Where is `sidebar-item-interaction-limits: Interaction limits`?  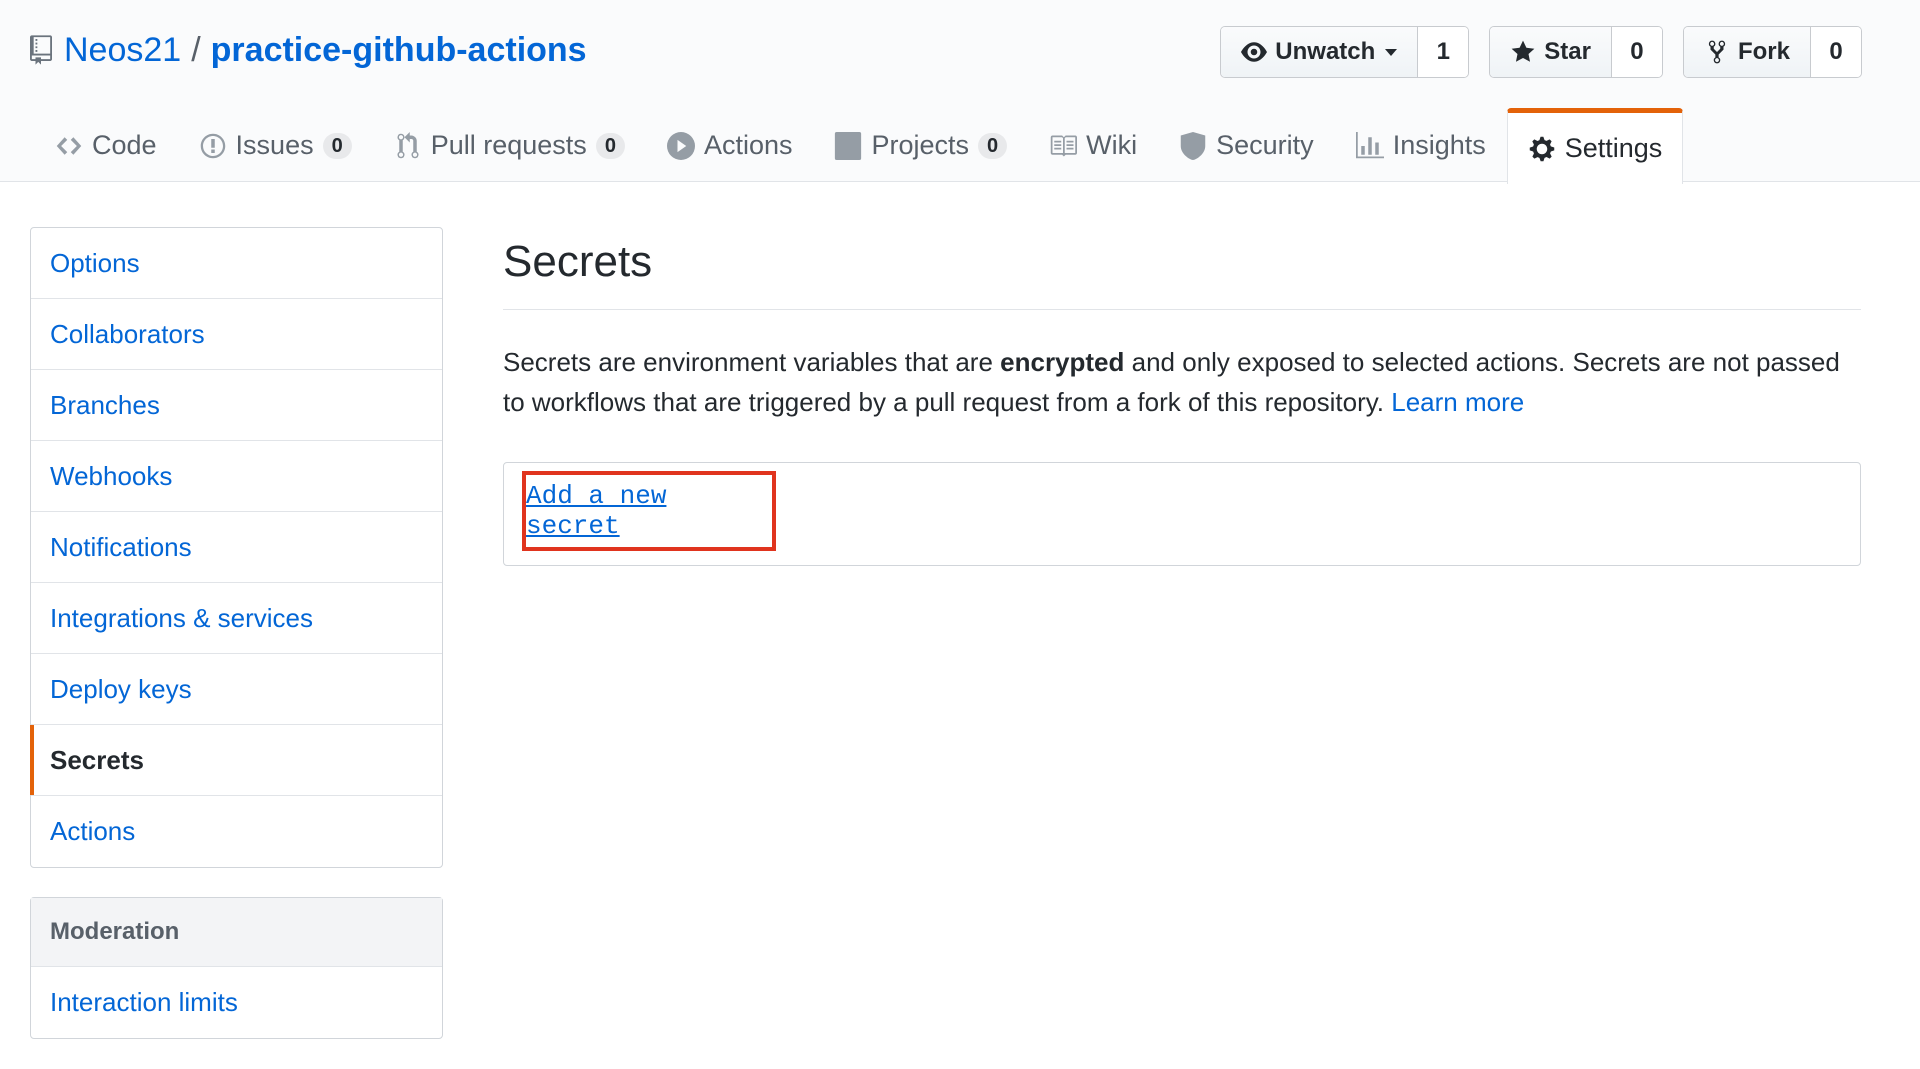 sidebar-item-interaction-limits: Interaction limits is located at coordinates (236, 1002).